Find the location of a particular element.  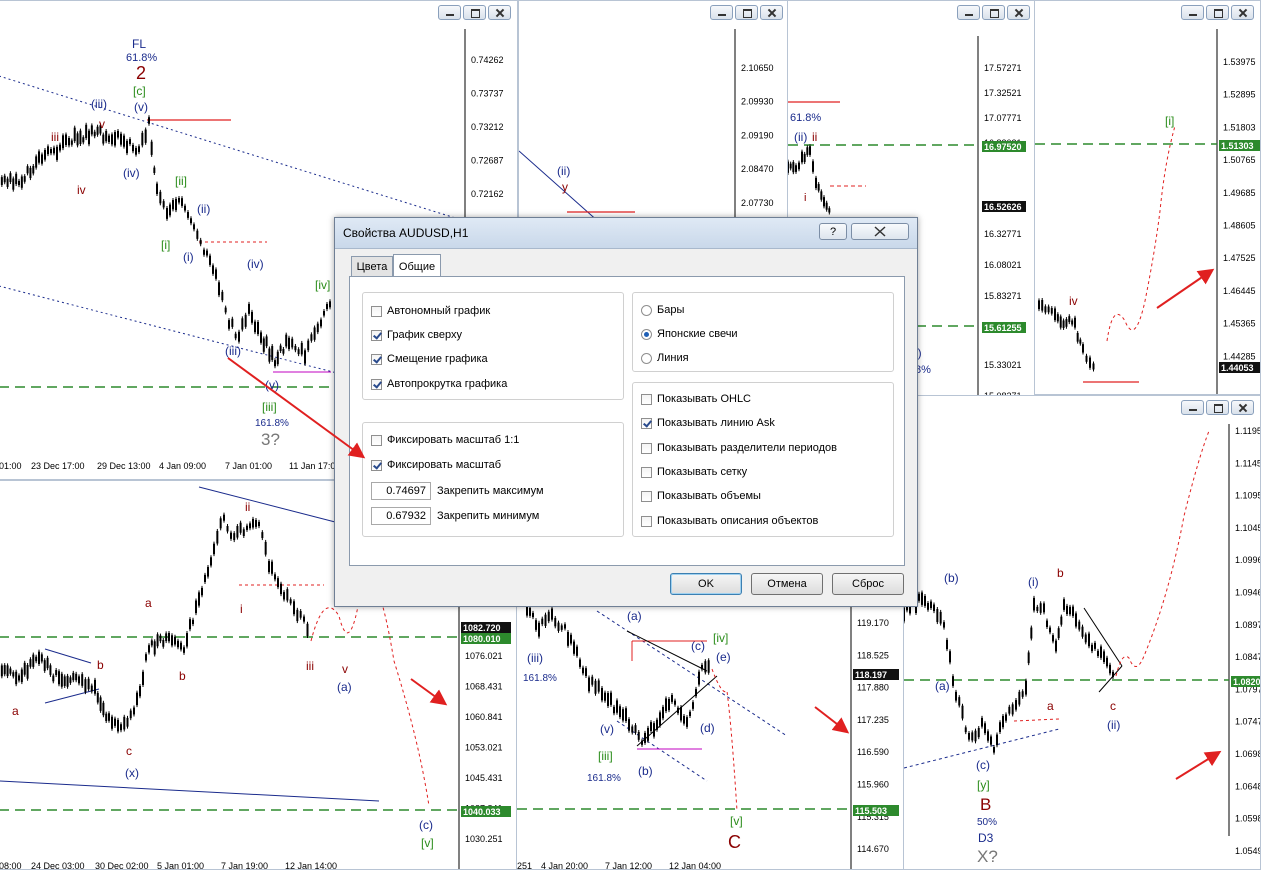

option-candles: Японские свечи is located at coordinates (689, 334).